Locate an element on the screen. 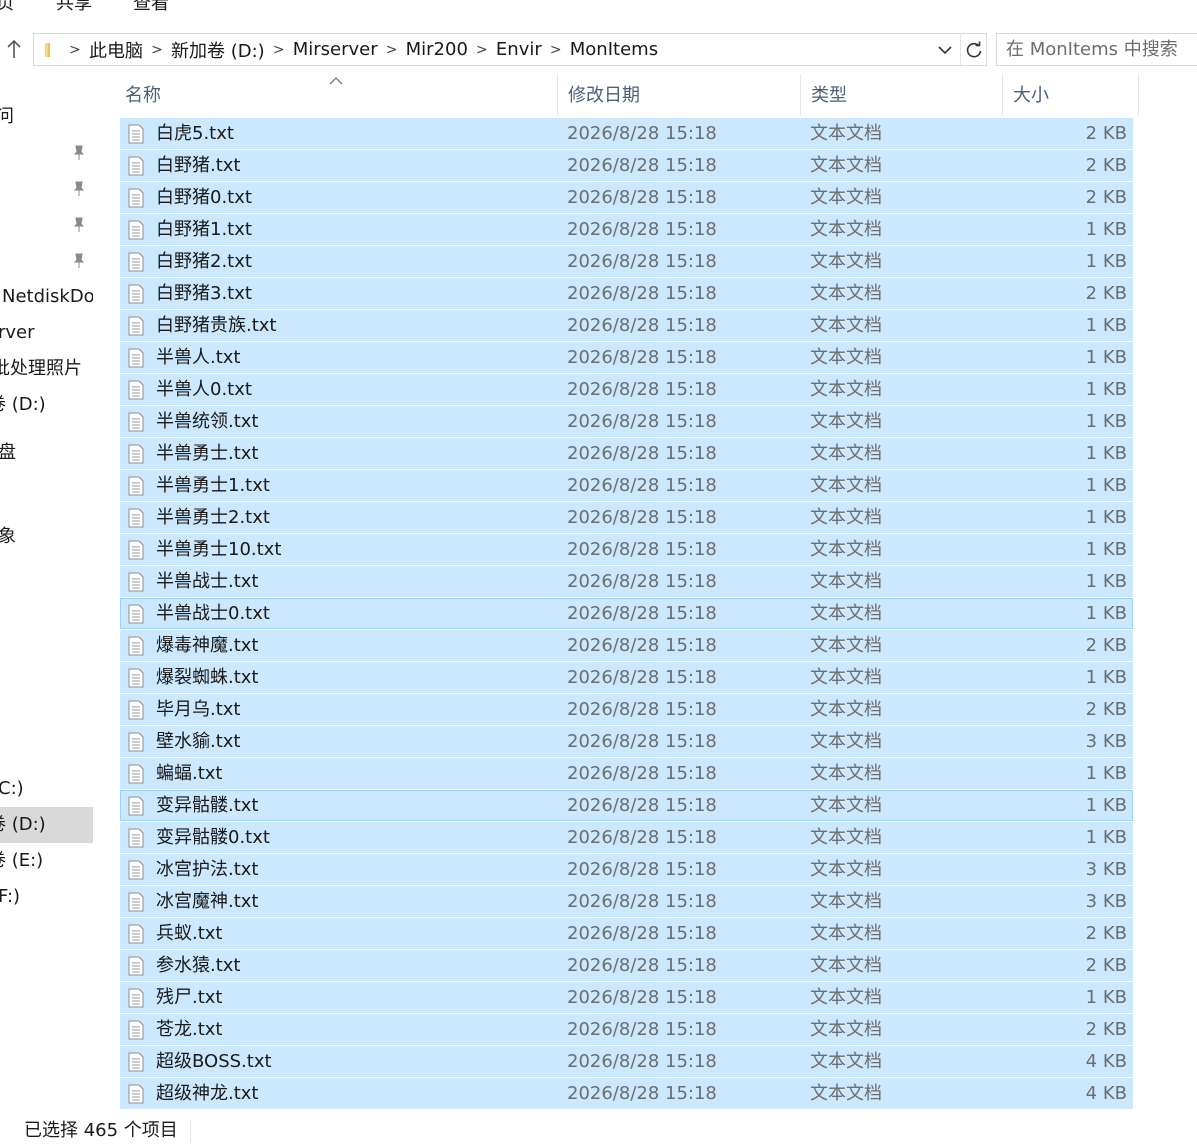 This screenshot has height=1148, width=1197. nav-item-mirserver: rver is located at coordinates (46, 333).